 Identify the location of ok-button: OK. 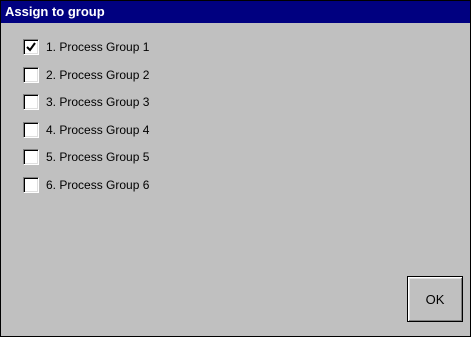
(435, 299).